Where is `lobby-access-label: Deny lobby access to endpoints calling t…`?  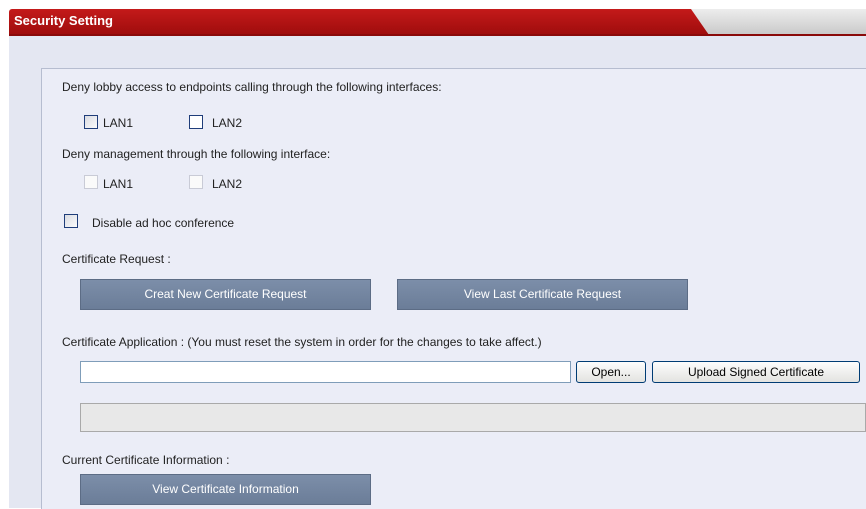 lobby-access-label: Deny lobby access to endpoints calling t… is located at coordinates (252, 87).